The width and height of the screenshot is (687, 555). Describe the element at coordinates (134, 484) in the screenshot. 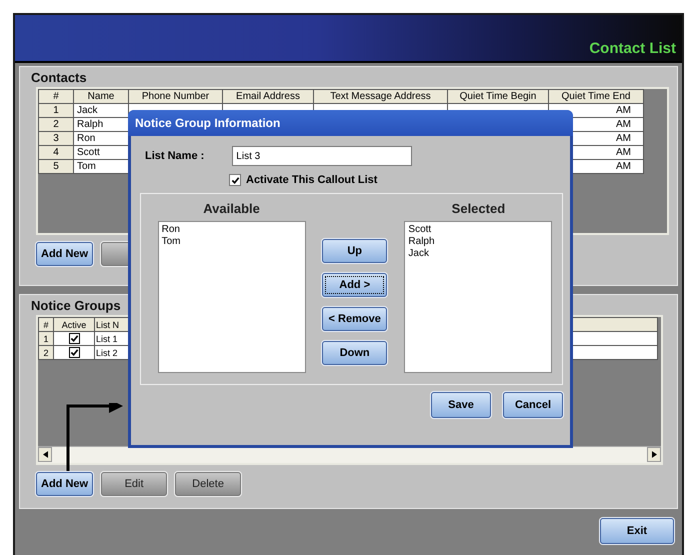

I see `button: Edit` at that location.